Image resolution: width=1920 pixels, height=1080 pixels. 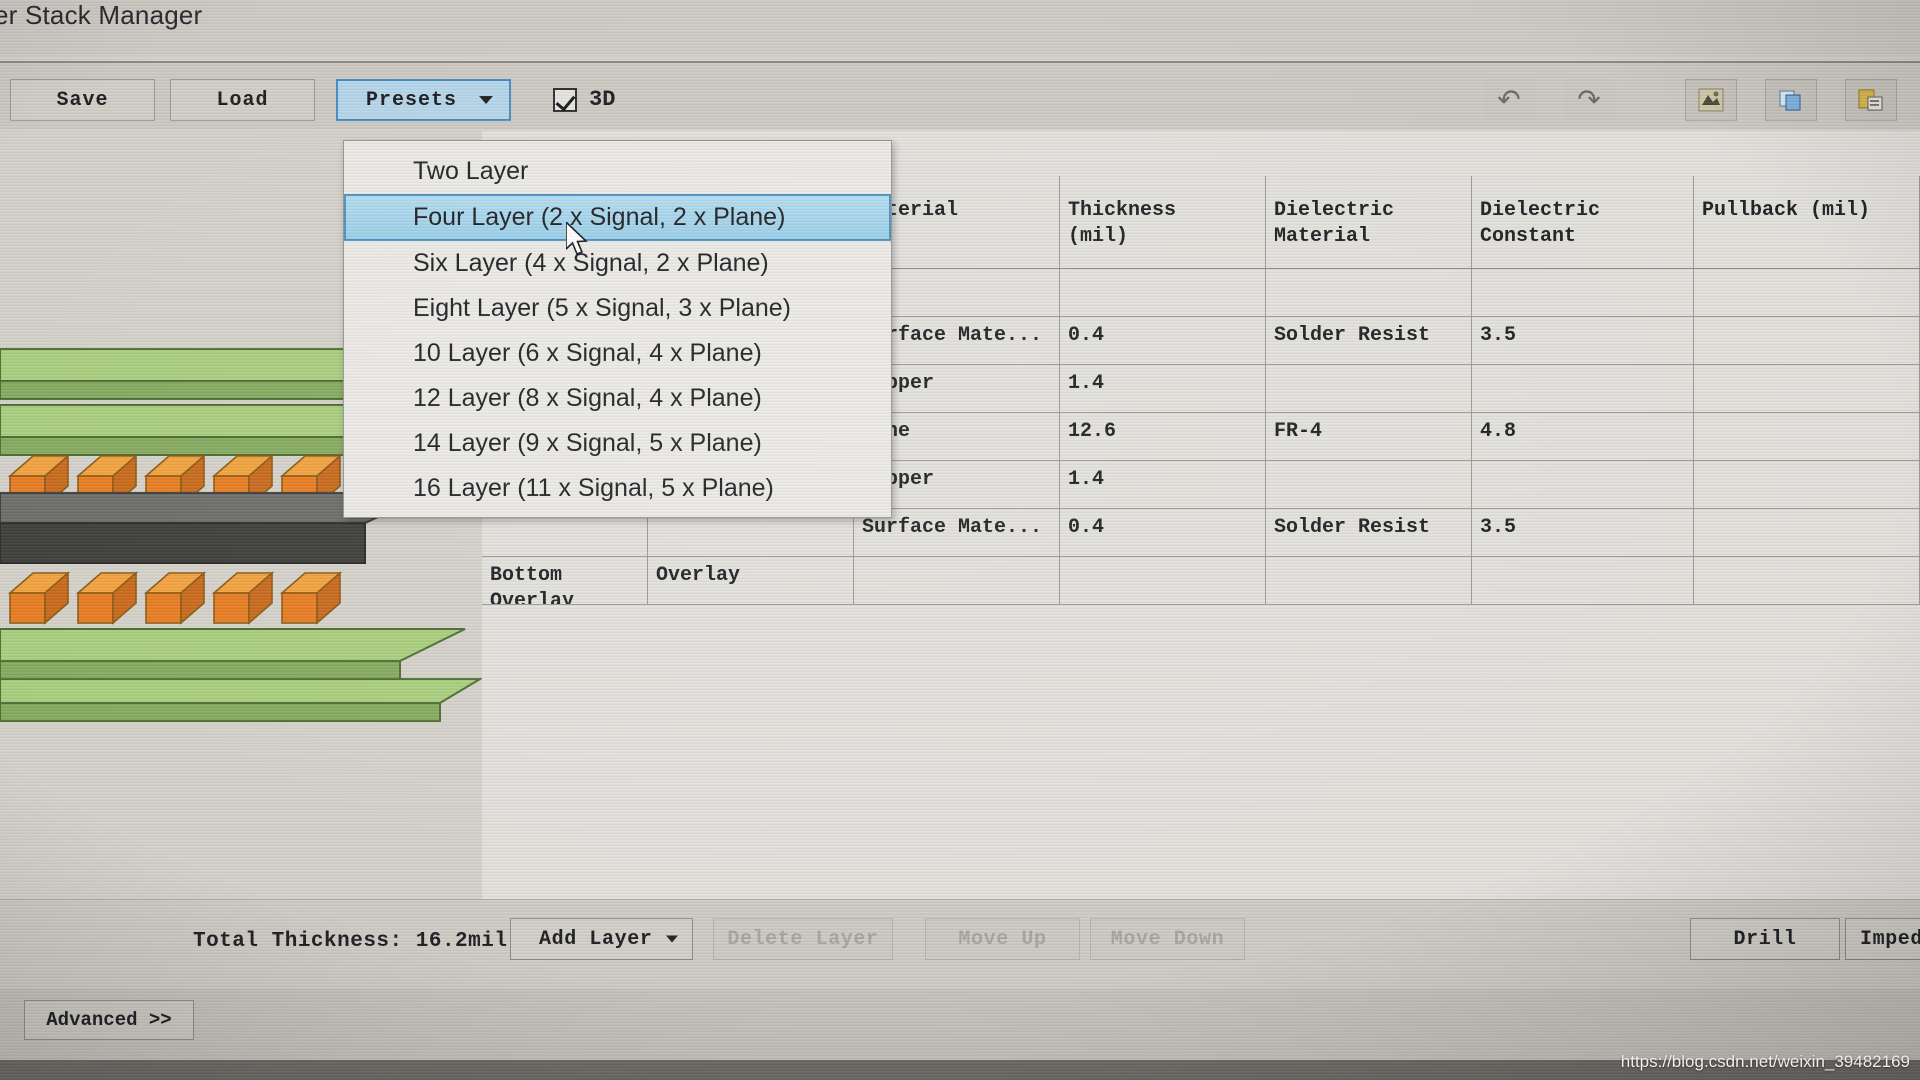 I want to click on page-title: er Stack Manager, so click(x=101, y=15).